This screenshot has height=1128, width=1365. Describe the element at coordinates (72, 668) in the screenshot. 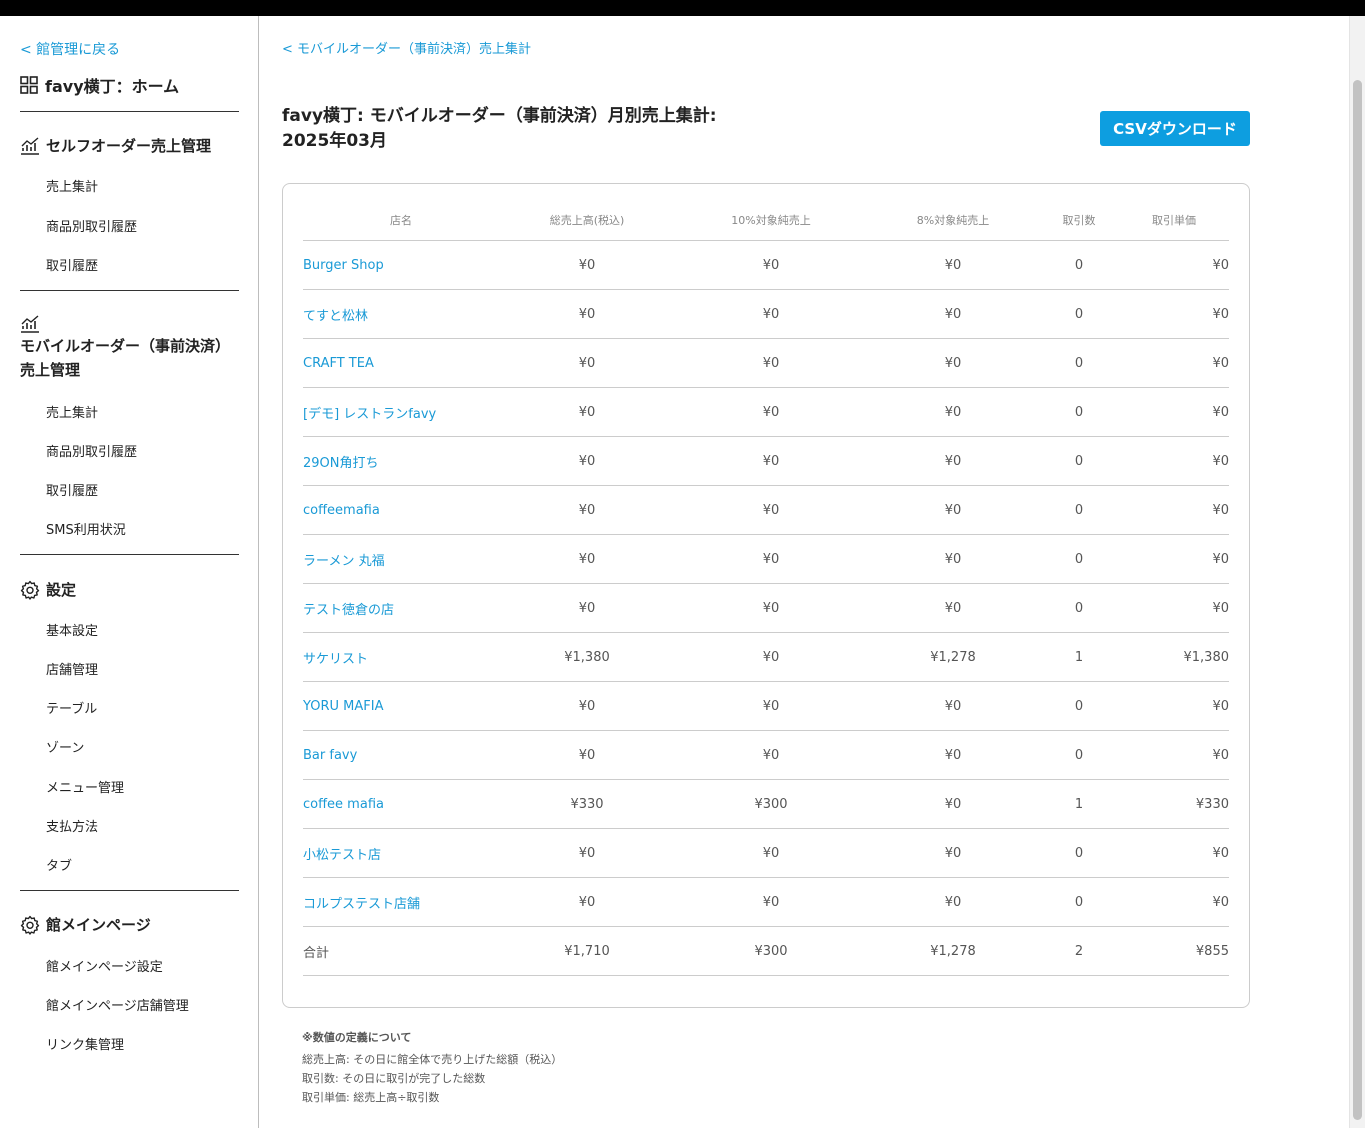

I see `sidebar-item-store-management: 店舗管理` at that location.